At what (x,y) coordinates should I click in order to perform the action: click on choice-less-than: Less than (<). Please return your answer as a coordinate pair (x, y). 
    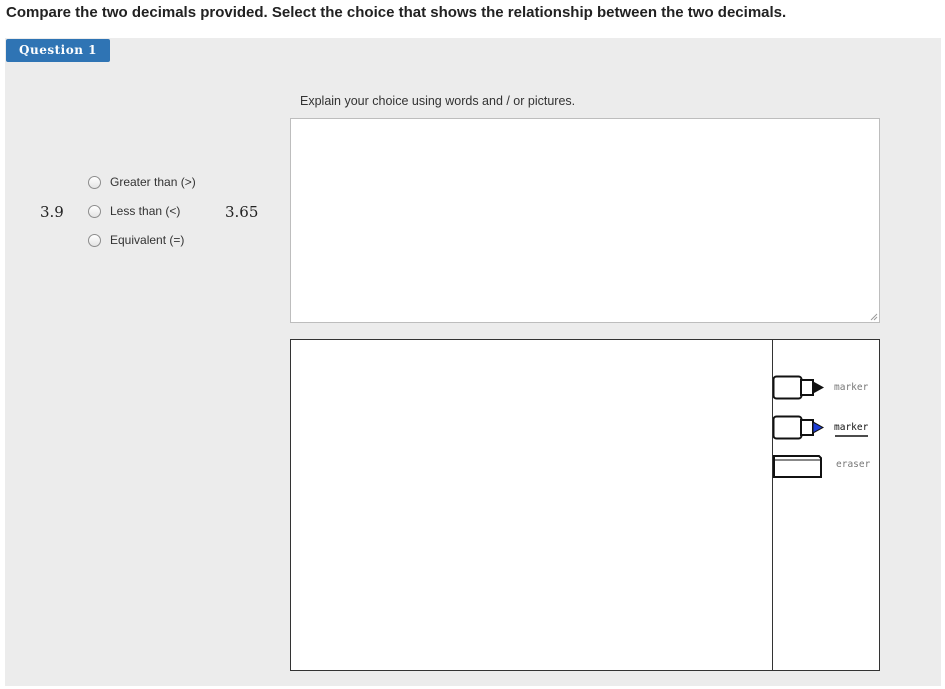
    Looking at the image, I should click on (134, 211).